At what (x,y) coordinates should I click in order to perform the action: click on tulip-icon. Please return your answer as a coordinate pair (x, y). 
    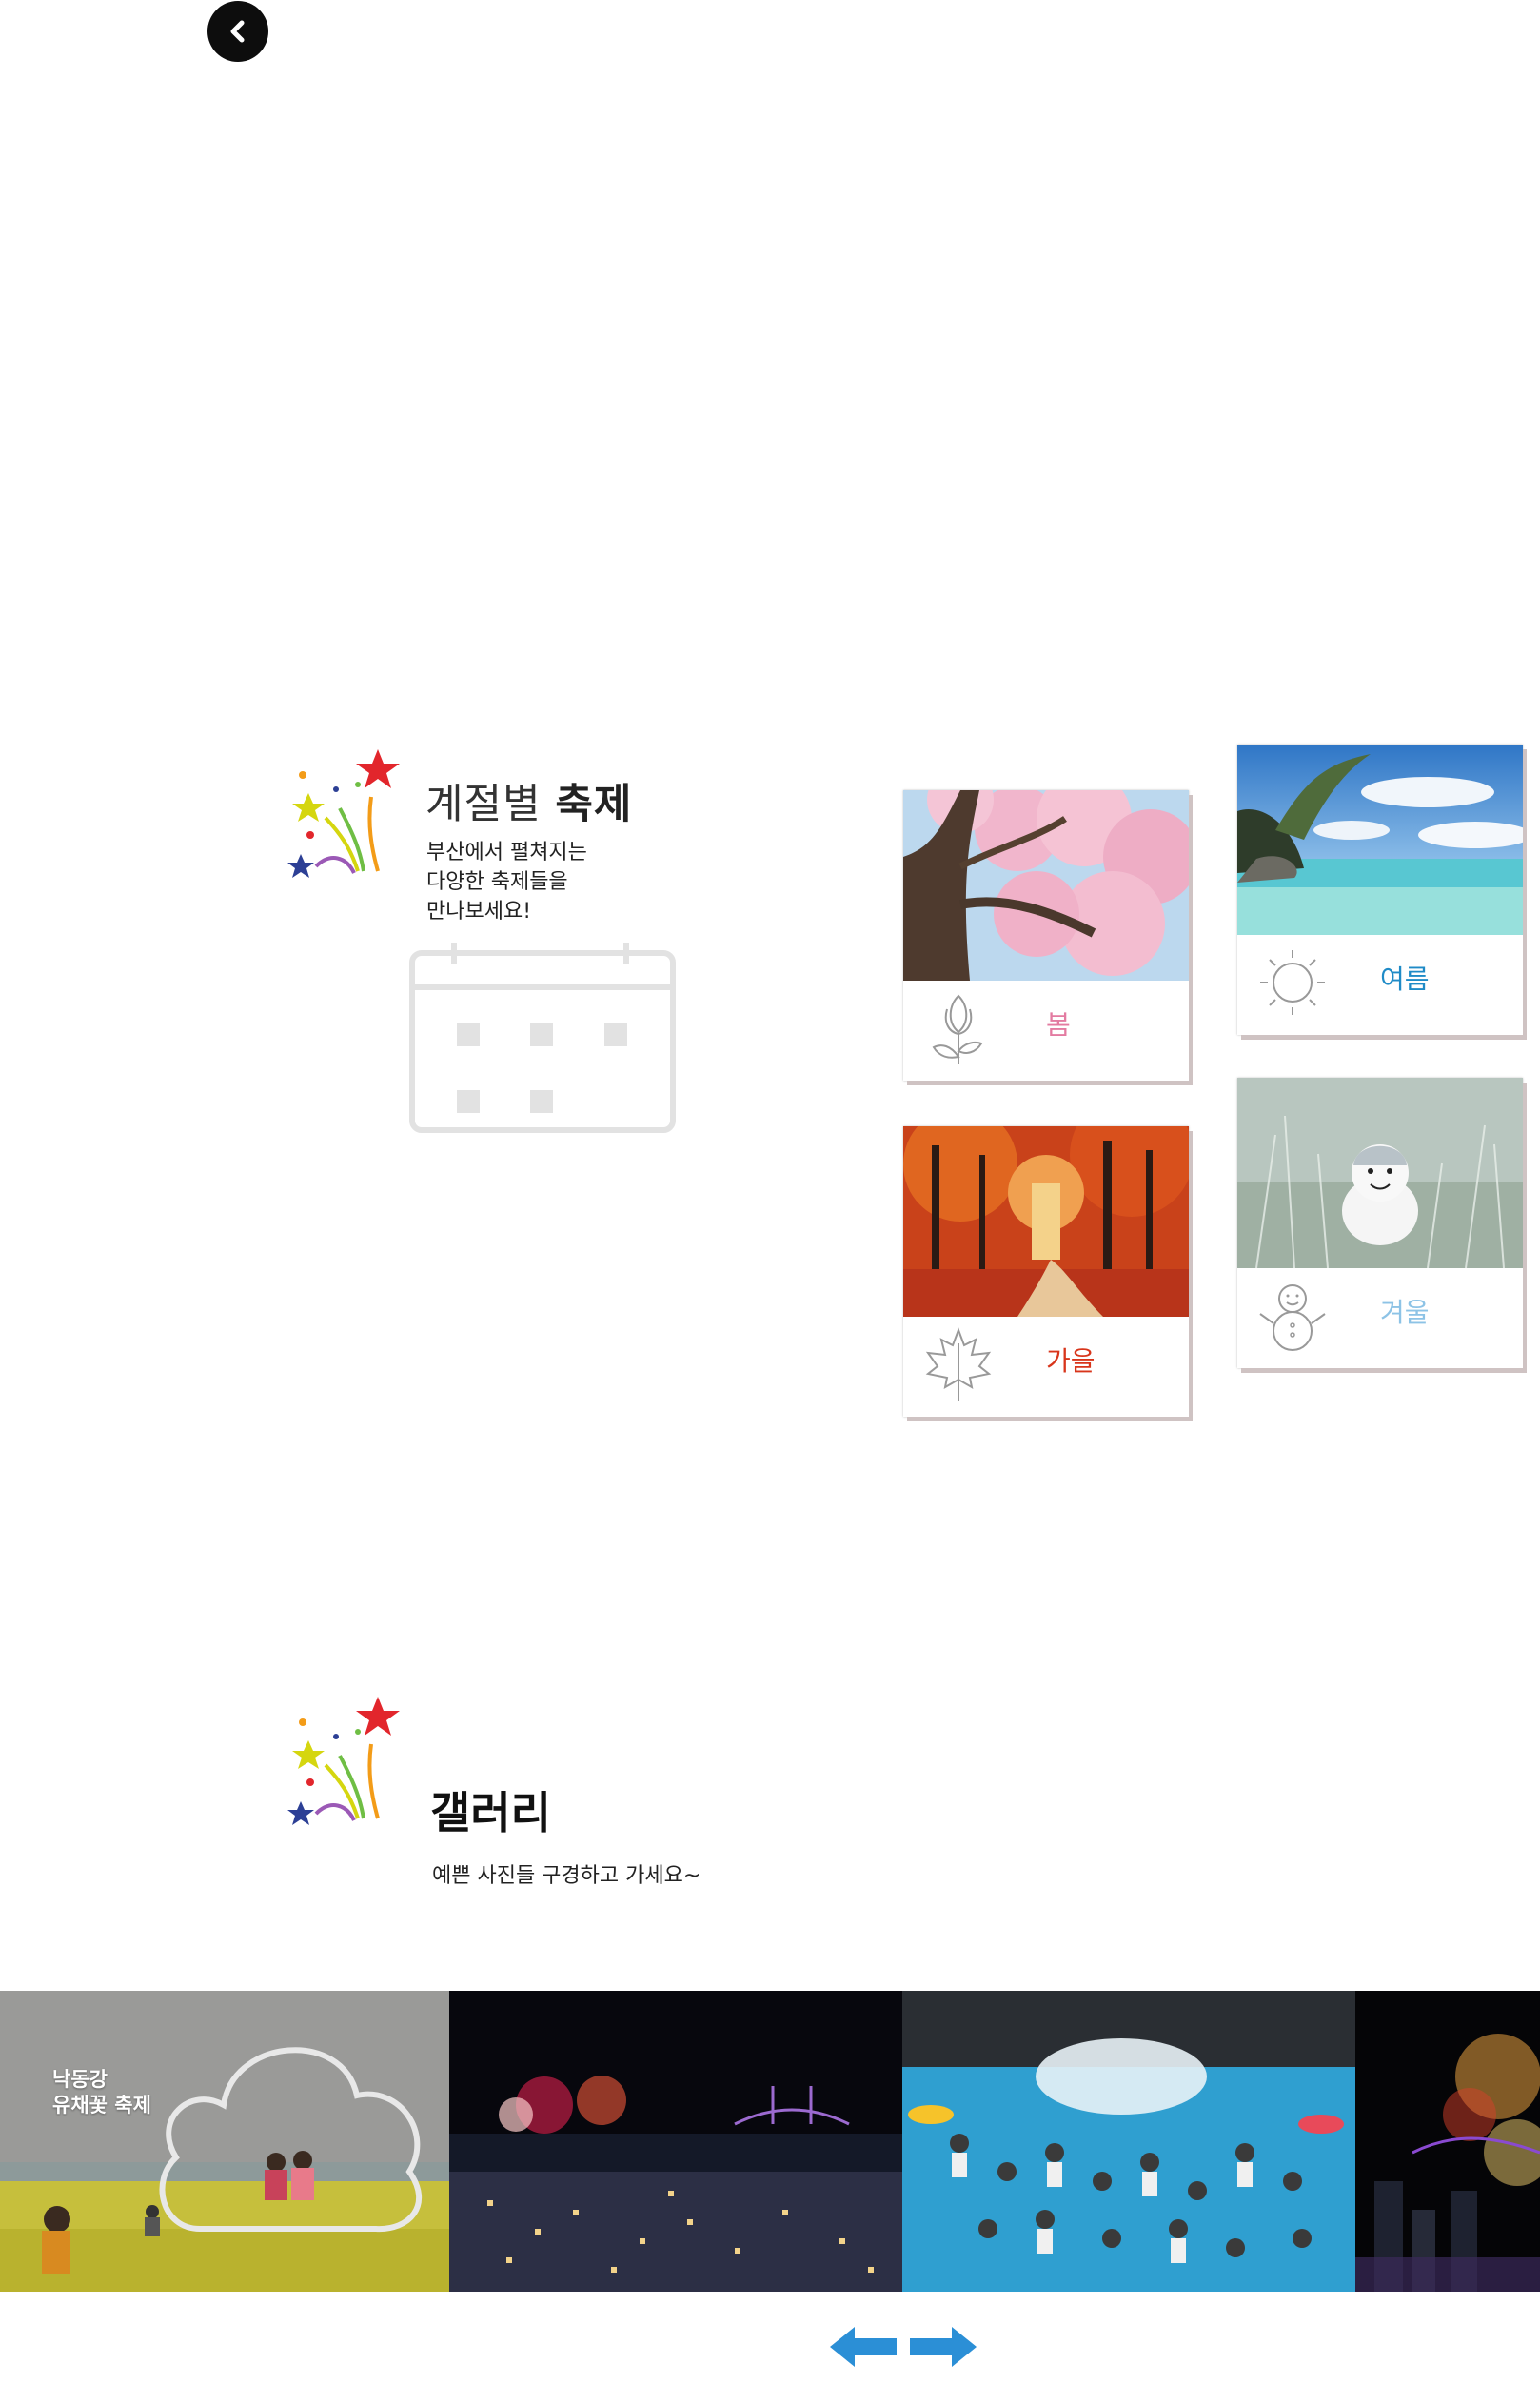
    Looking at the image, I should click on (957, 1029).